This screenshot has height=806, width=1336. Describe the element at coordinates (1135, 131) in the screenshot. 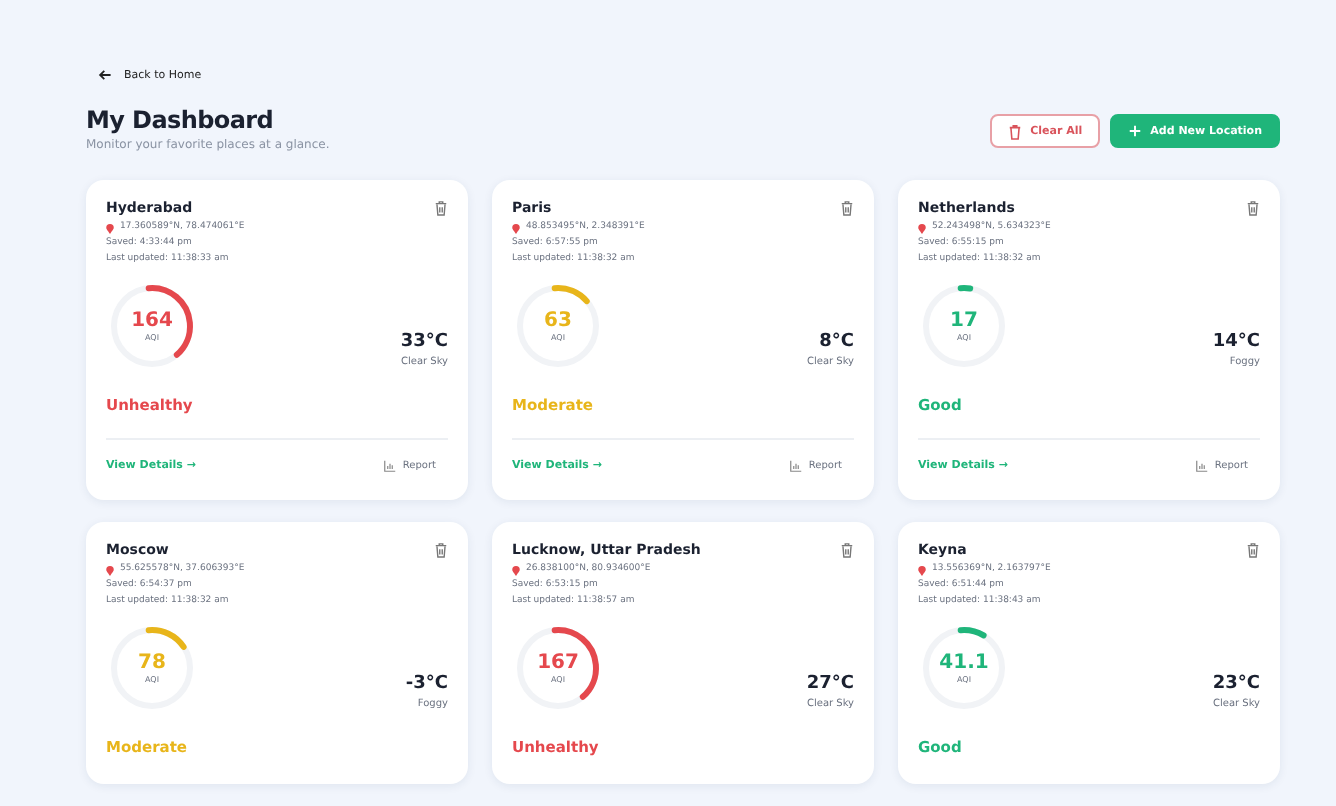

I see `plus-icon` at that location.